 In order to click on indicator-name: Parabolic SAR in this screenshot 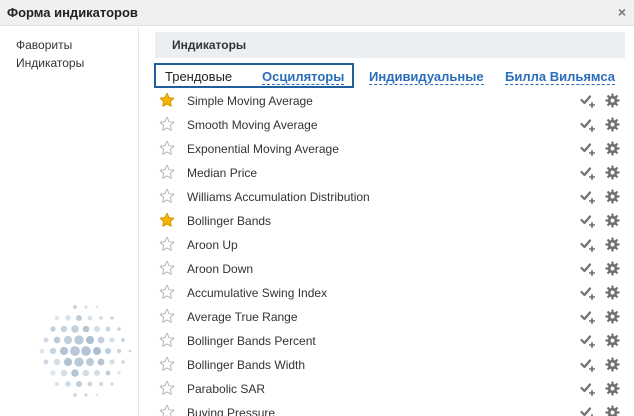, I will do `click(226, 389)`.